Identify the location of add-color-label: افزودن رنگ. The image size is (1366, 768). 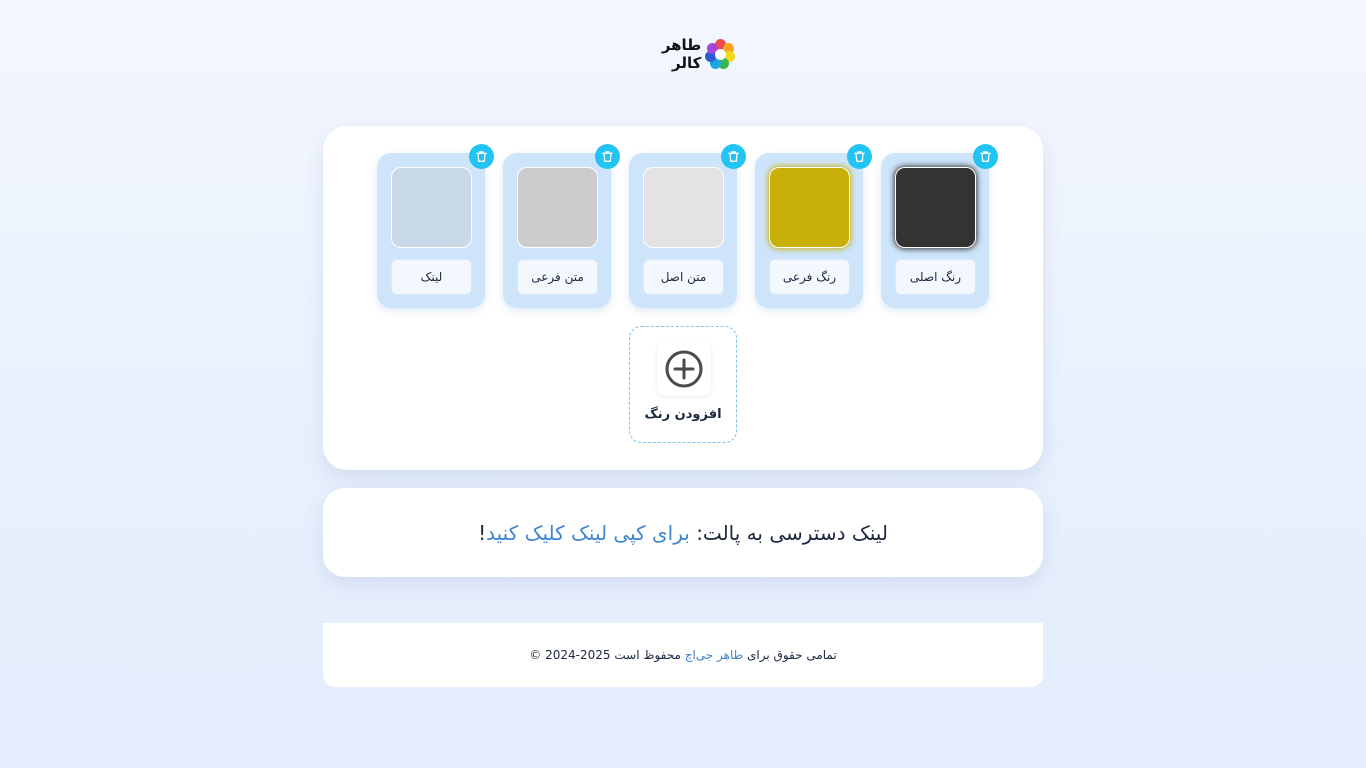
(683, 414).